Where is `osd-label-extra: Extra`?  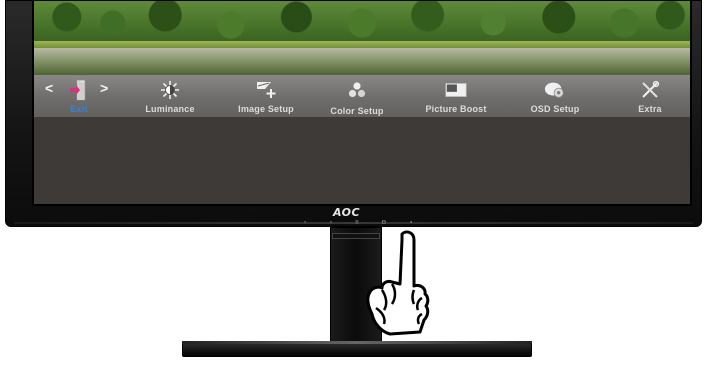
osd-label-extra: Extra is located at coordinates (650, 109).